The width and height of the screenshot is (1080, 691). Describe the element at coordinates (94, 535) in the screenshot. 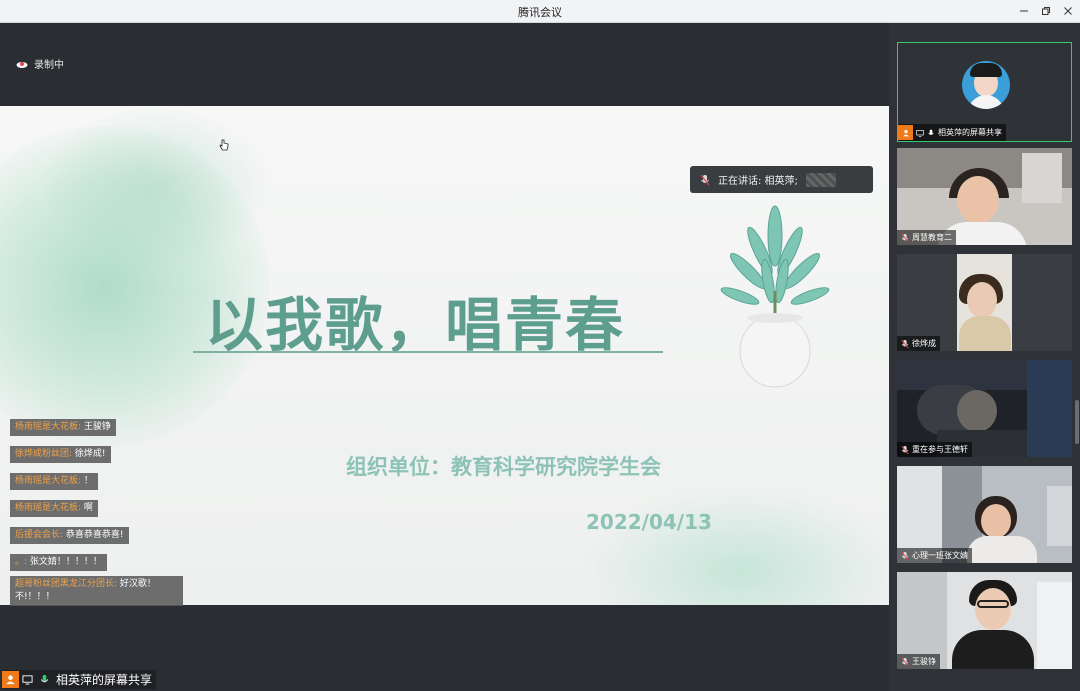

I see `chat-text: 恭喜恭喜恭喜!` at that location.